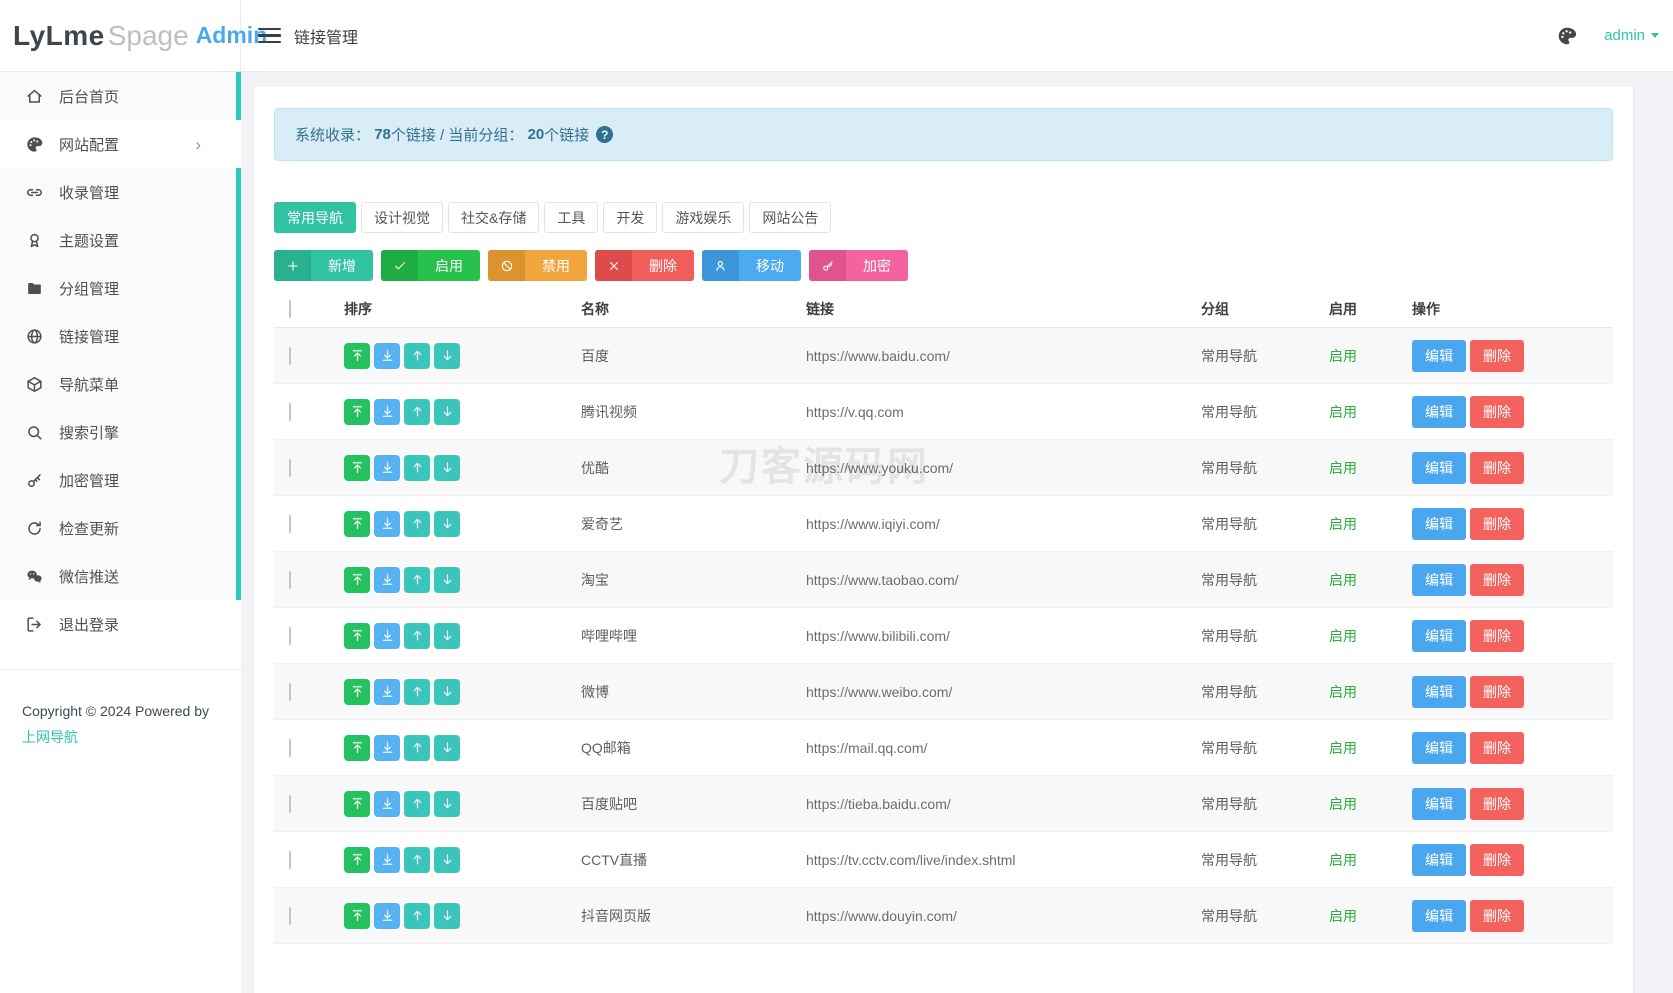 This screenshot has width=1673, height=993. What do you see at coordinates (751, 265) in the screenshot?
I see `bulk-user-button: 移动` at bounding box center [751, 265].